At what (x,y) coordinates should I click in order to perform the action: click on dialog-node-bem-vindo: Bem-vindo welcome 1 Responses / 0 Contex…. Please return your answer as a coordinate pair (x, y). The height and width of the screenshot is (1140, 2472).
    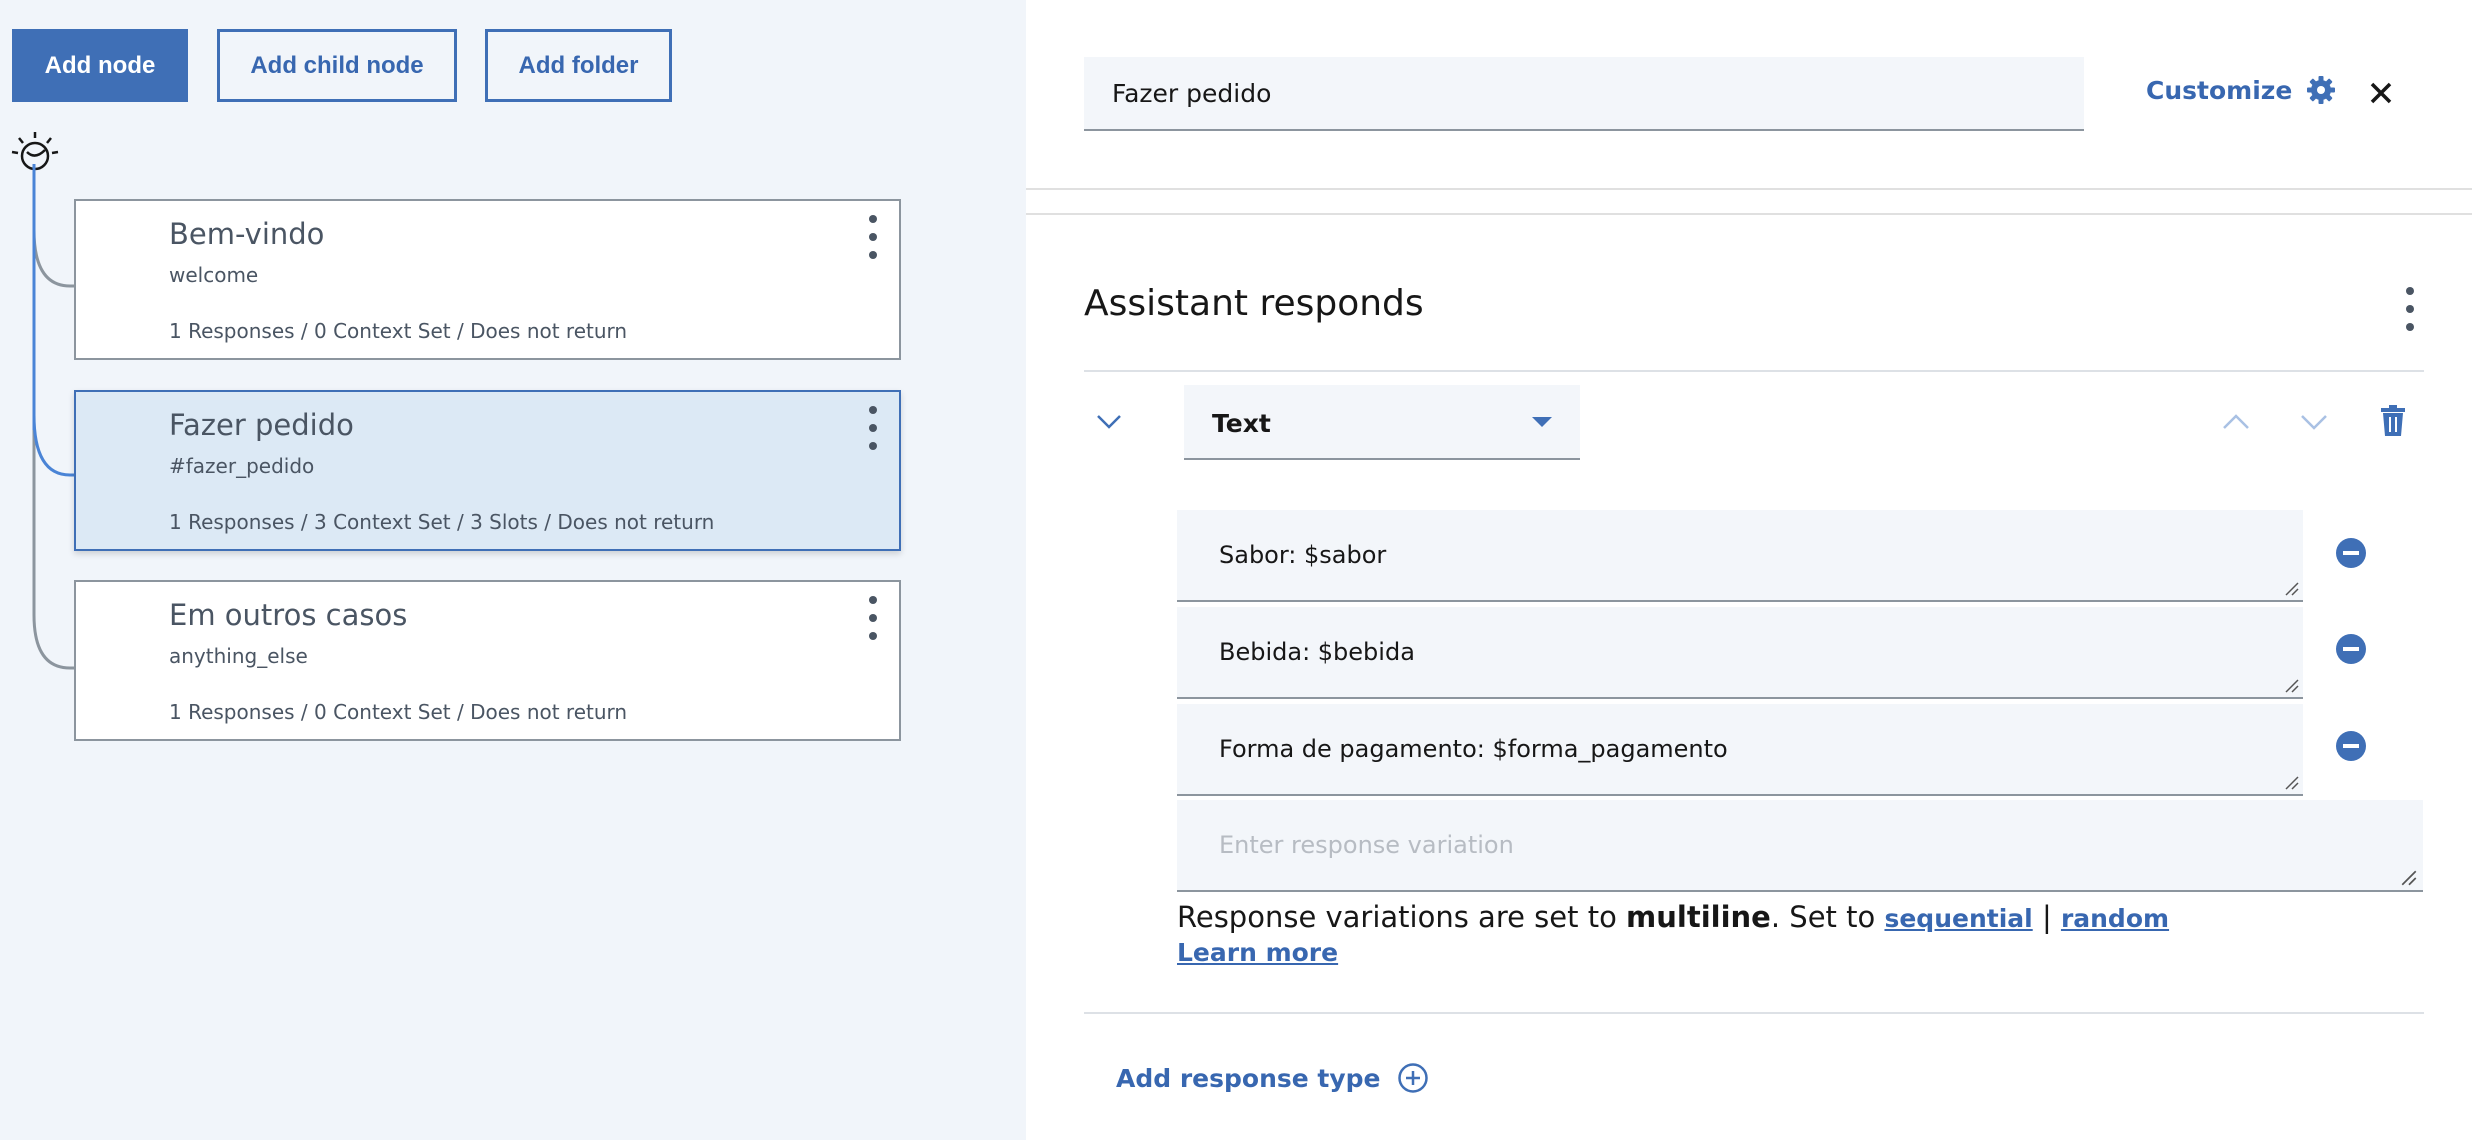
    Looking at the image, I should click on (487, 279).